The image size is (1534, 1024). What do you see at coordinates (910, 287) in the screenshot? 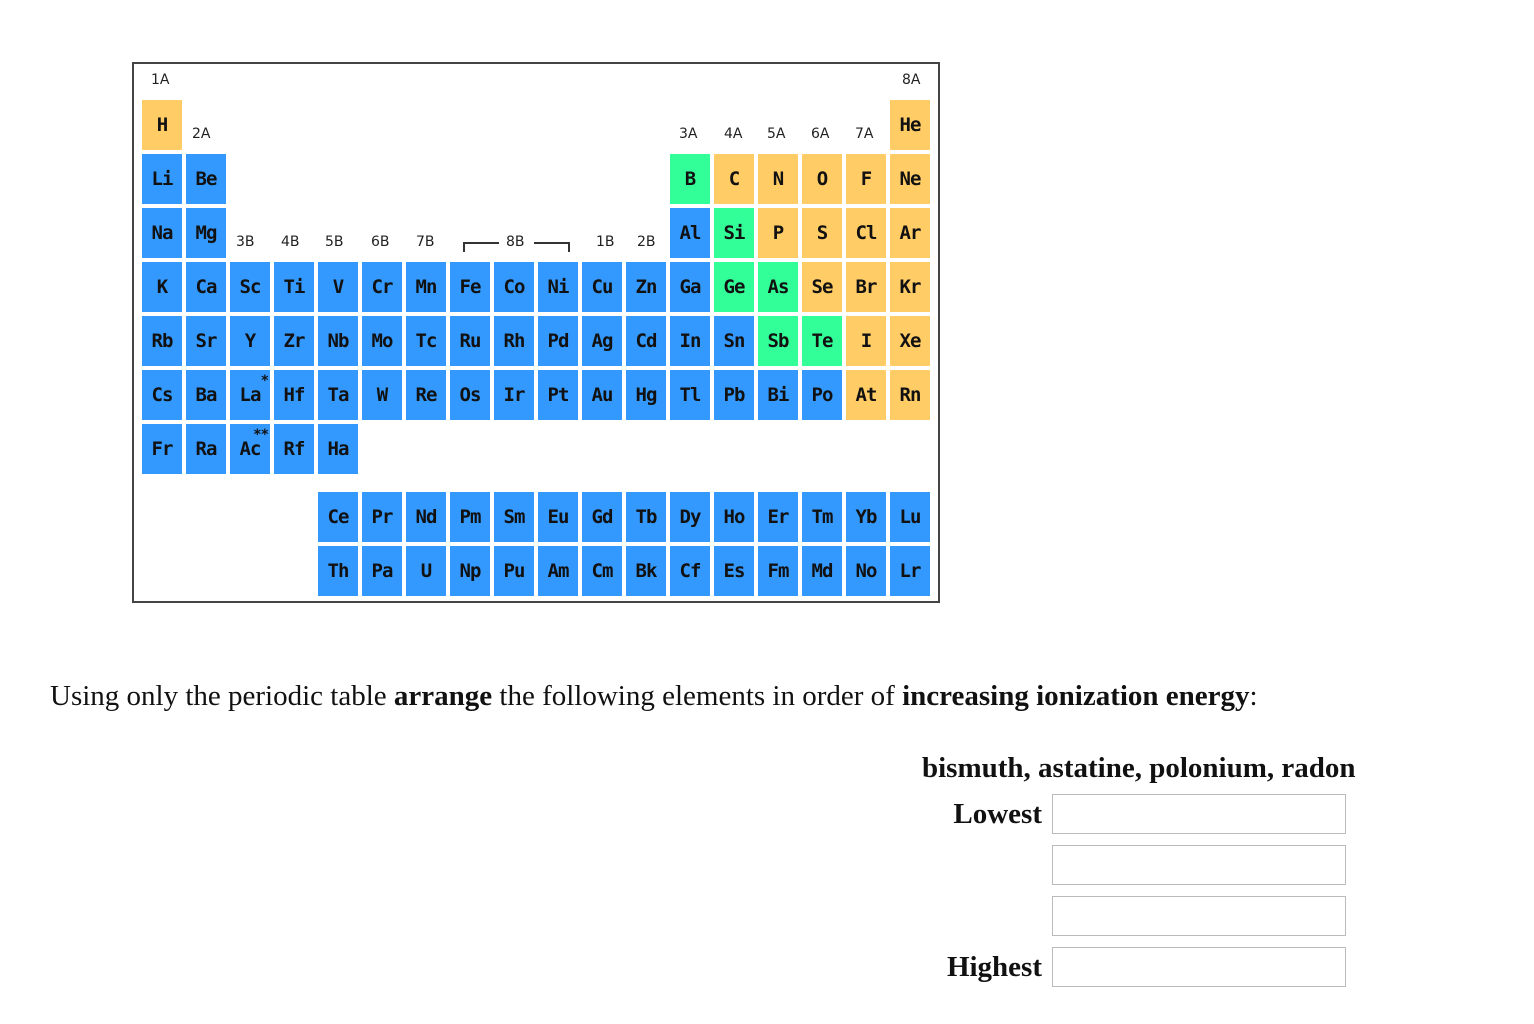
I see `element-cell-kr: Kr` at bounding box center [910, 287].